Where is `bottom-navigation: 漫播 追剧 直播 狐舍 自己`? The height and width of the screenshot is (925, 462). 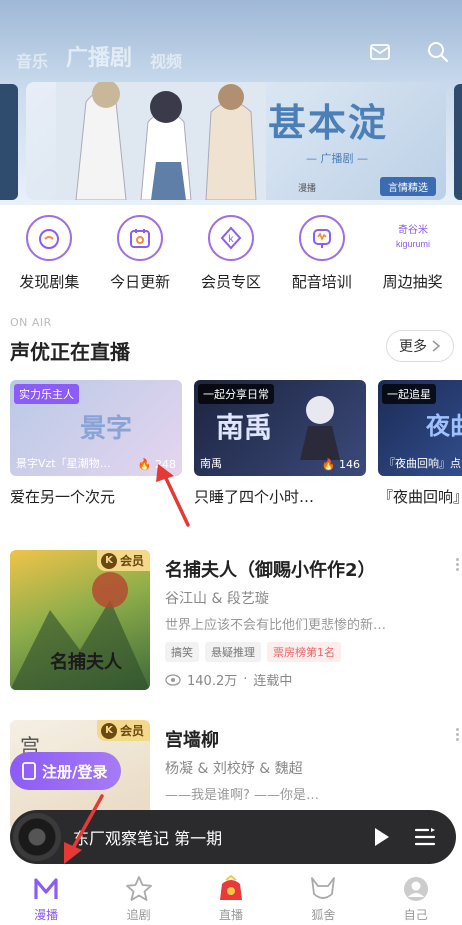 bottom-navigation: 漫播 追剧 直播 狐舍 自己 is located at coordinates (231, 896).